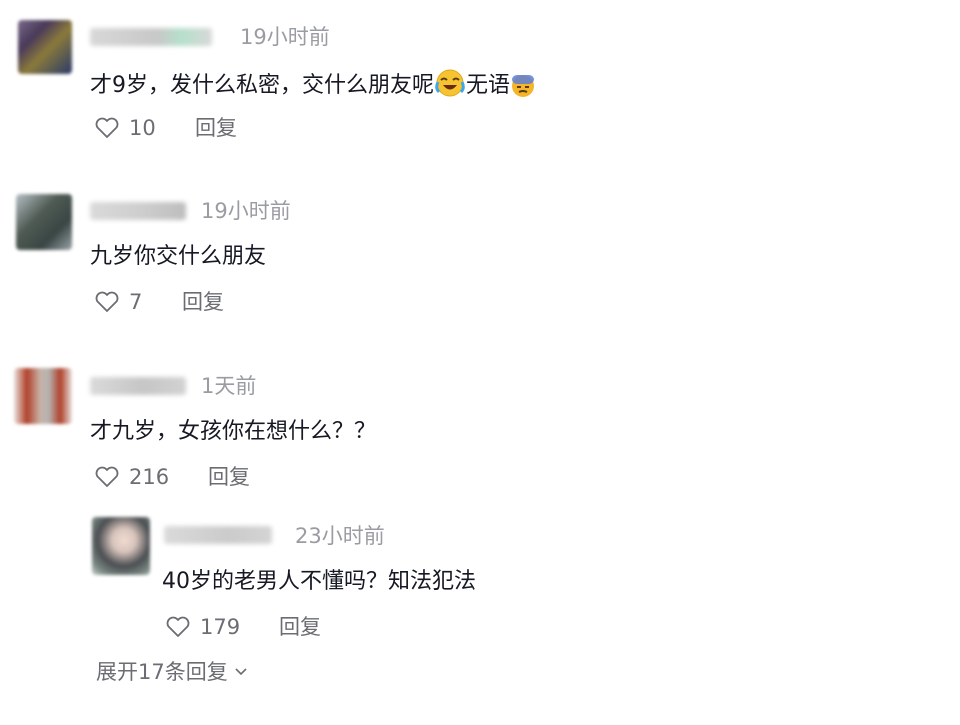 Image resolution: width=960 pixels, height=725 pixels. I want to click on comment-time: 23小时前, so click(340, 536).